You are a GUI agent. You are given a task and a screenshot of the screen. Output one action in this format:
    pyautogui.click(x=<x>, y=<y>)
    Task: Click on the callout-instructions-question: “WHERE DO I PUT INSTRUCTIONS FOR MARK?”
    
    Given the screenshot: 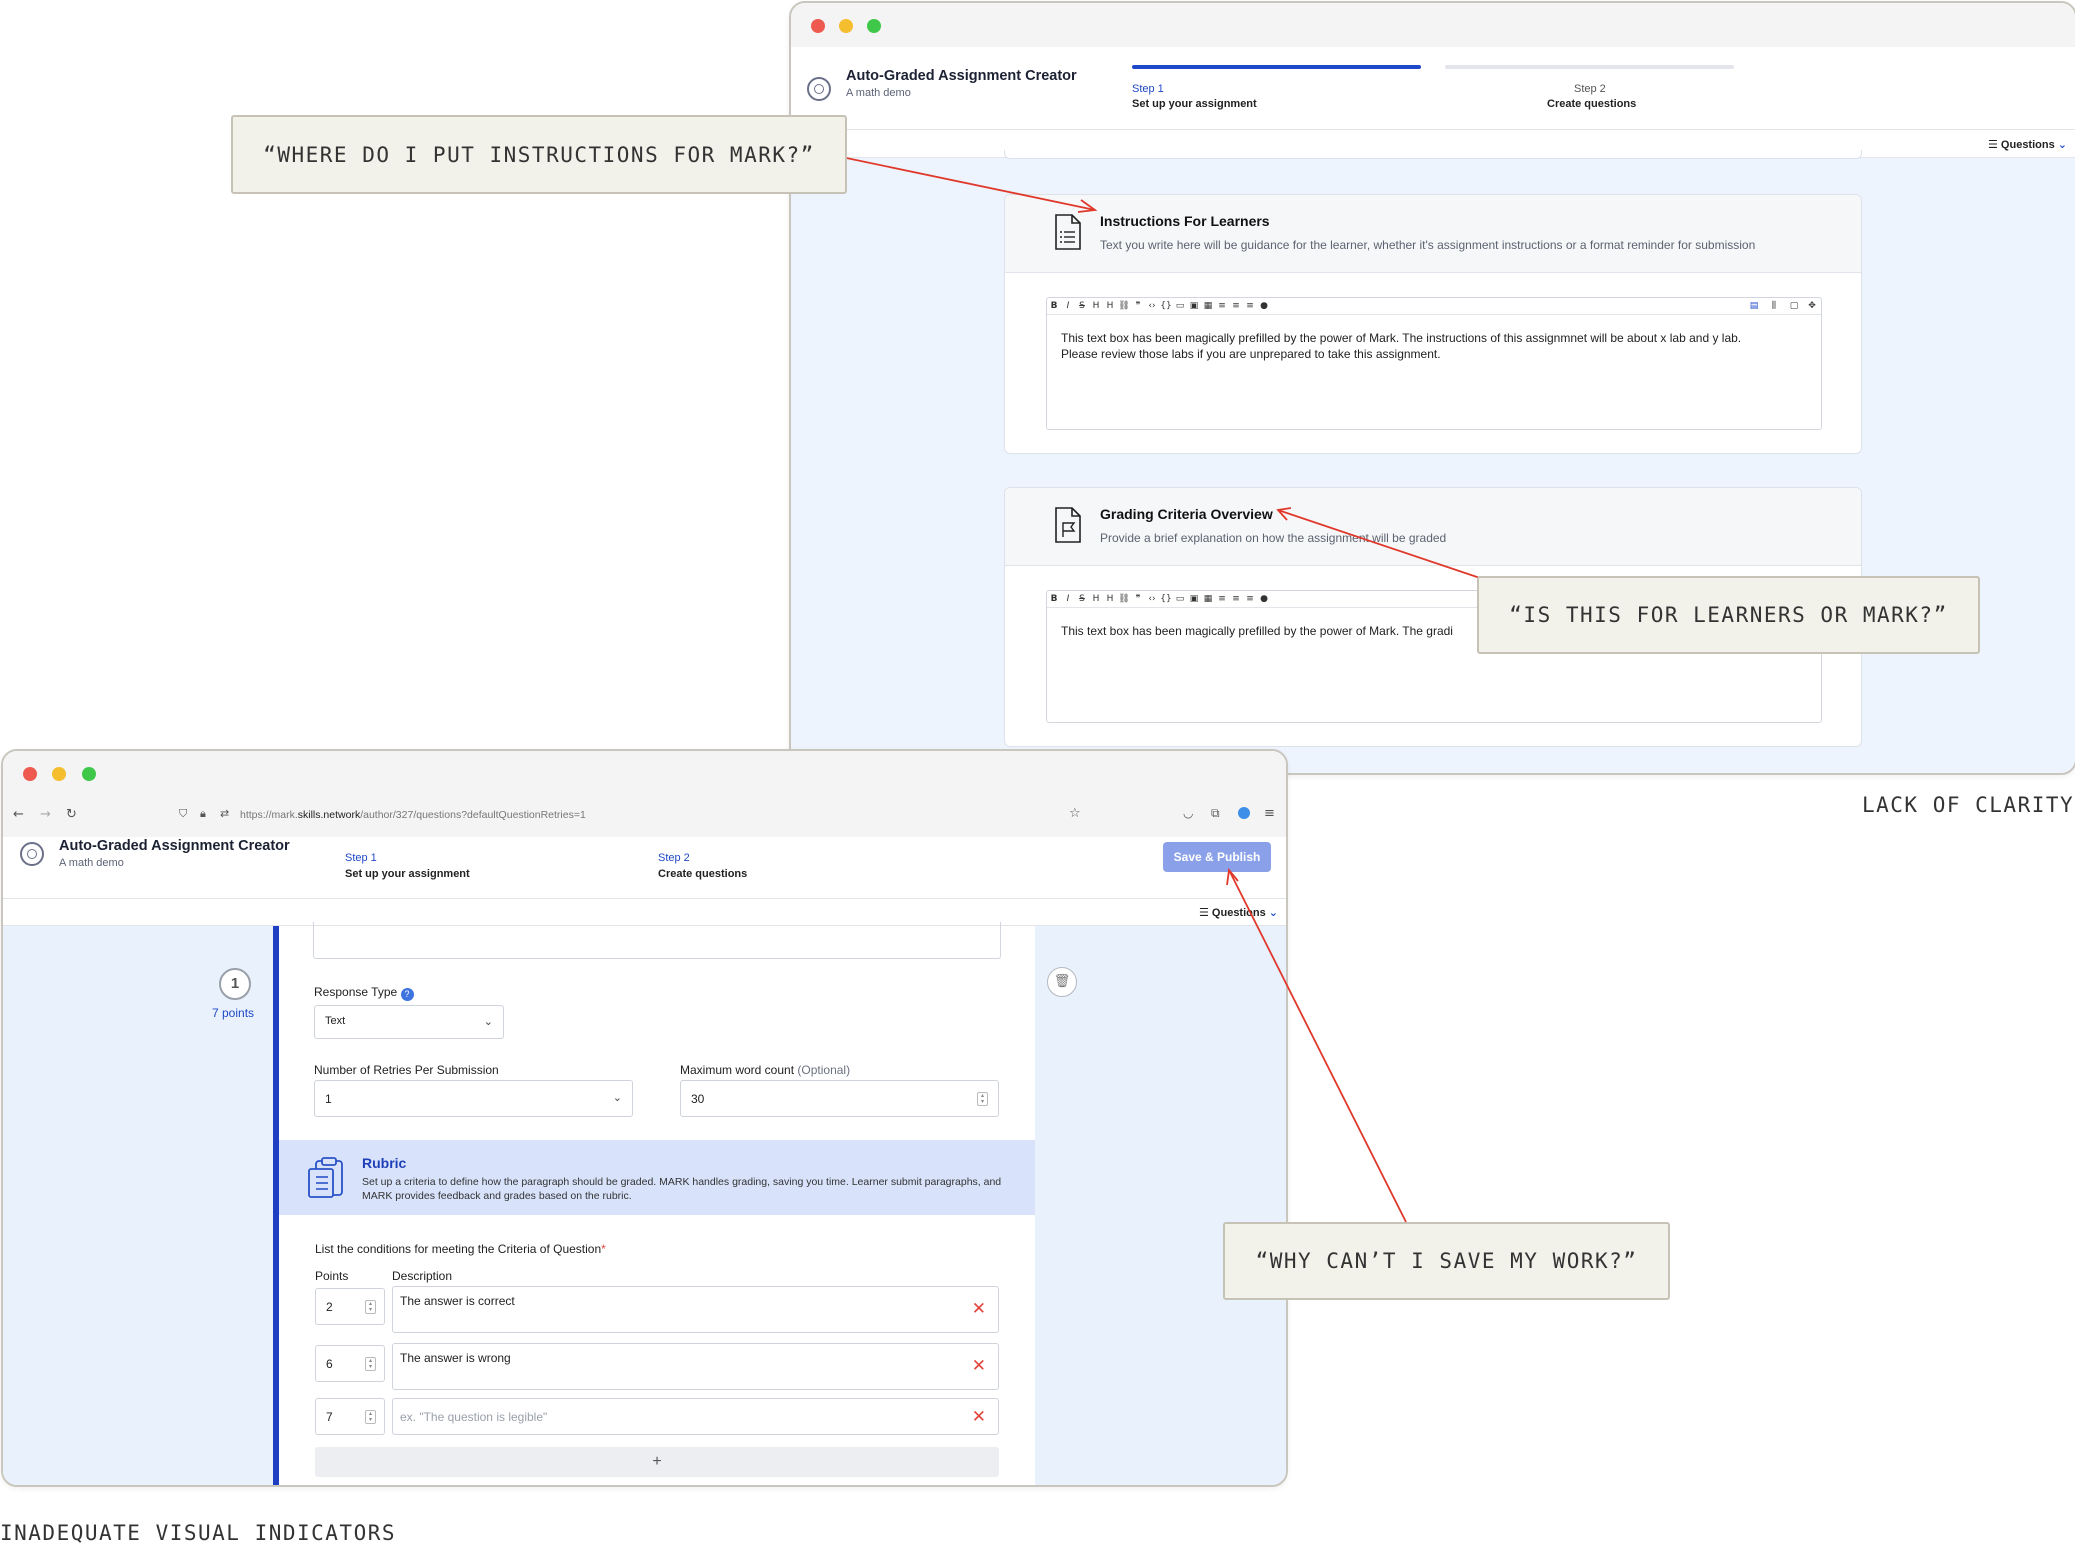 What is the action you would take?
    pyautogui.click(x=539, y=154)
    